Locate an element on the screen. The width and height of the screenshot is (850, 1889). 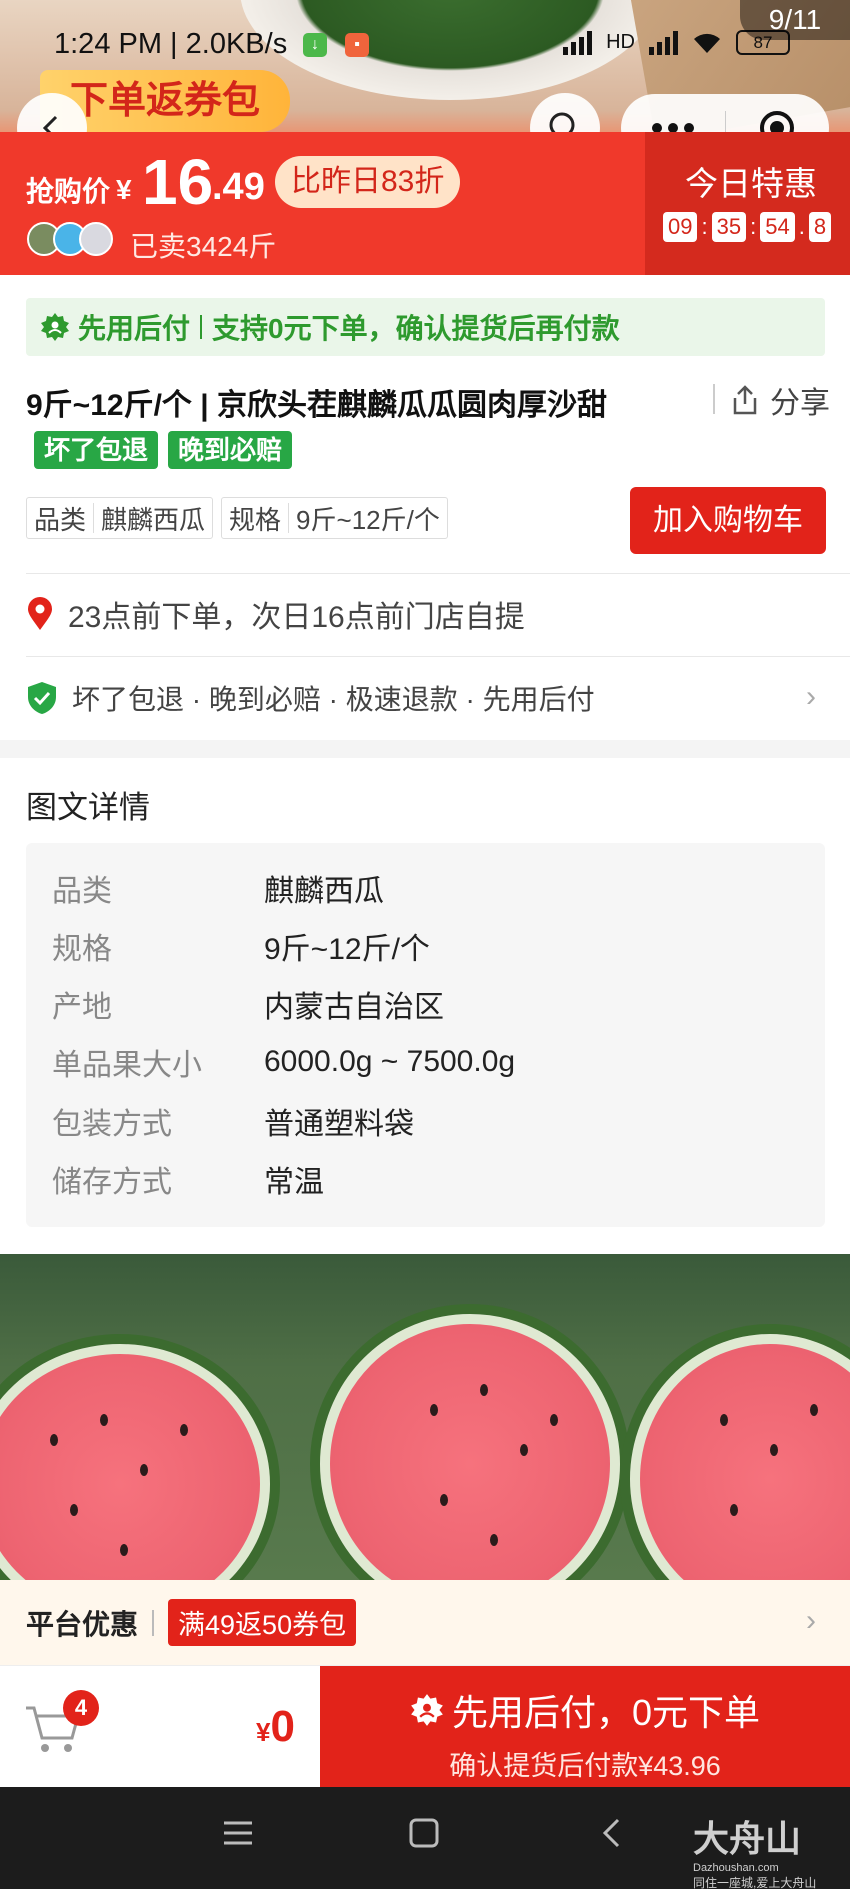
wifi-icon is located at coordinates (707, 43).